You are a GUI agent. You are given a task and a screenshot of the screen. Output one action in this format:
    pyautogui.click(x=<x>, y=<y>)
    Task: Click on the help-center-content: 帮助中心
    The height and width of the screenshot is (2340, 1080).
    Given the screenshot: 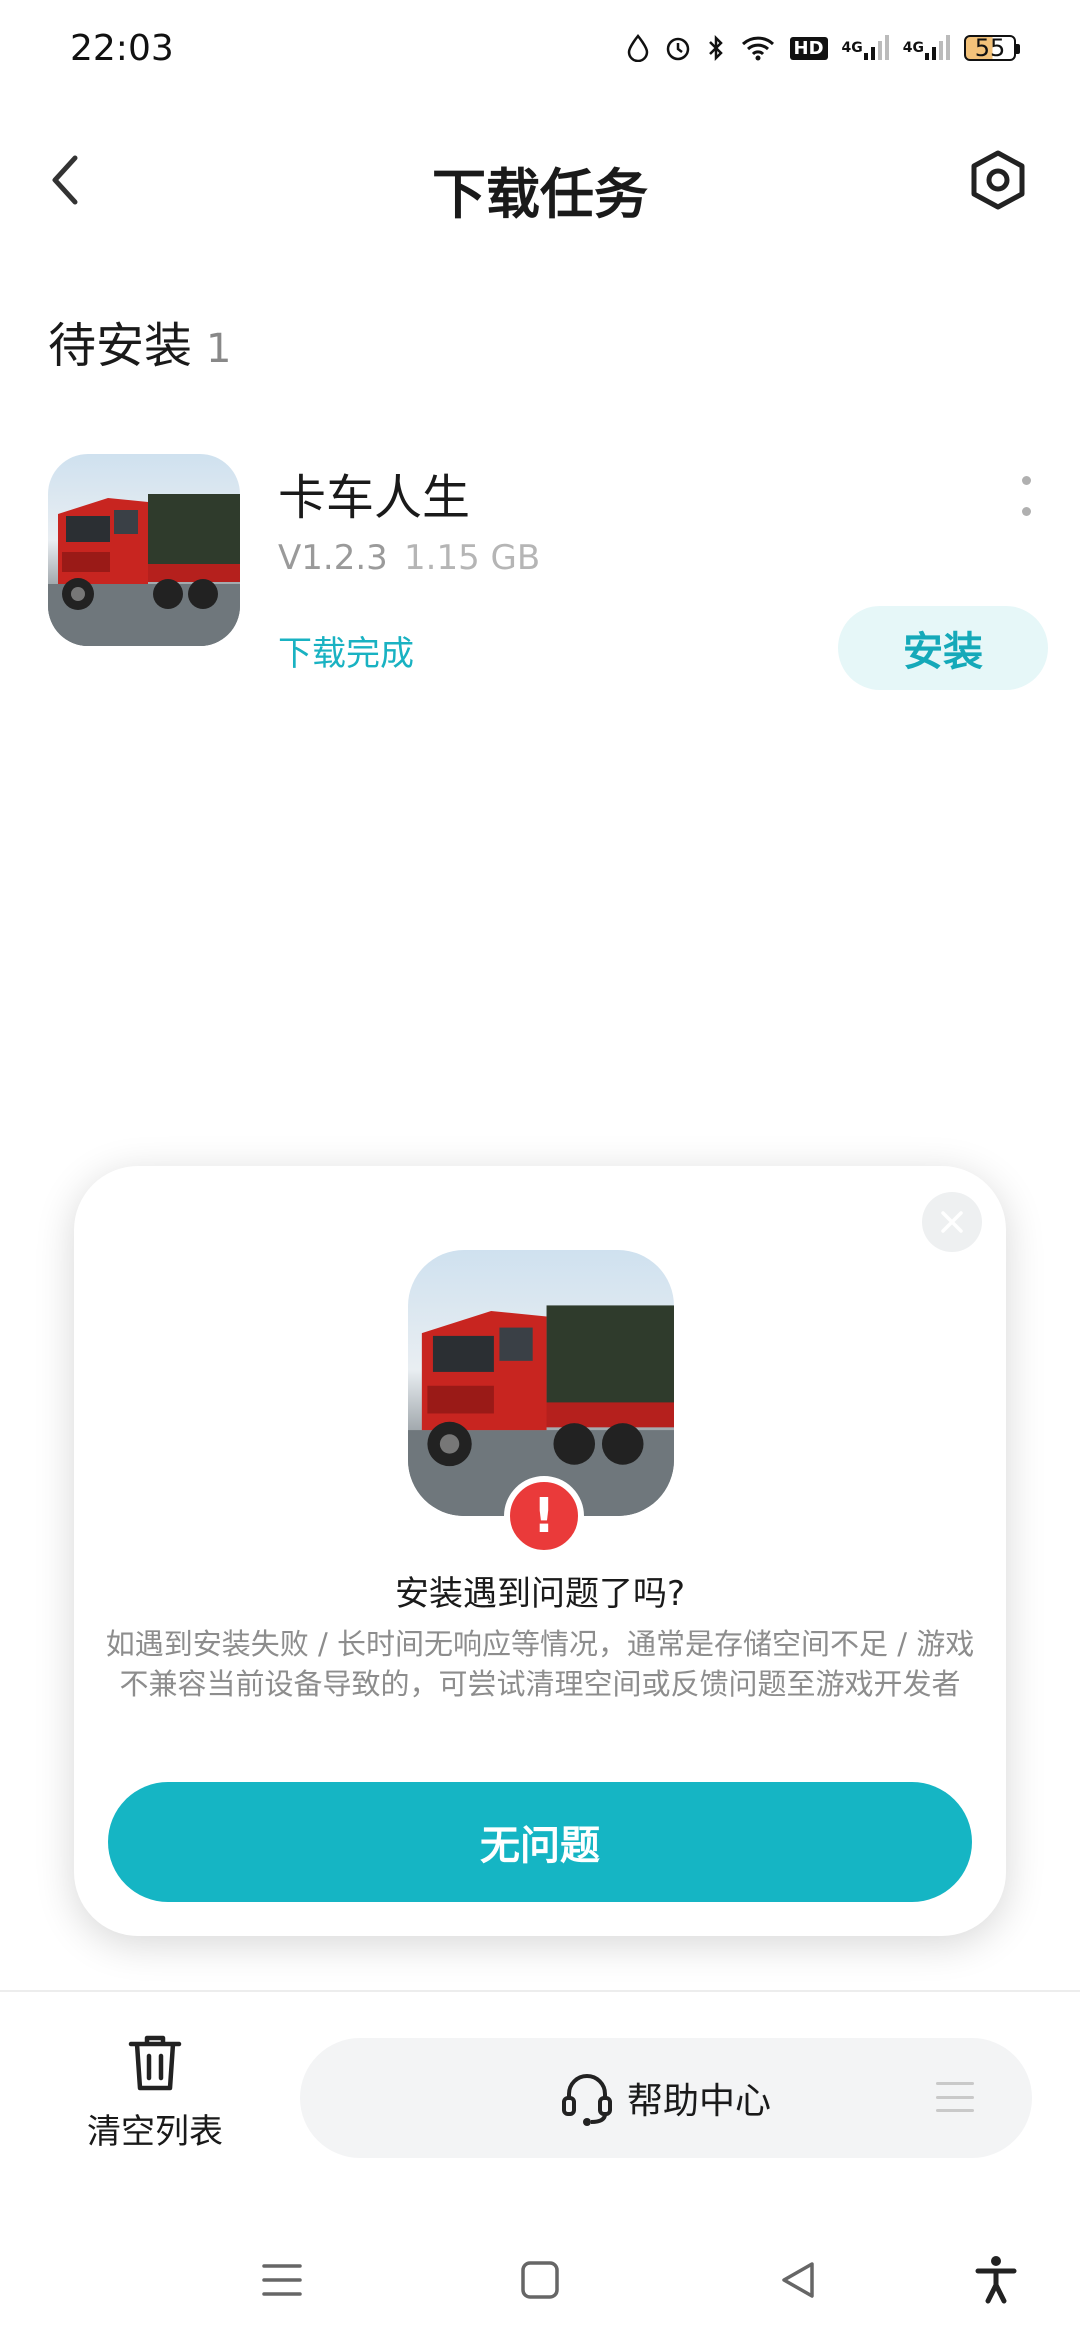 What is the action you would take?
    pyautogui.click(x=666, y=2098)
    